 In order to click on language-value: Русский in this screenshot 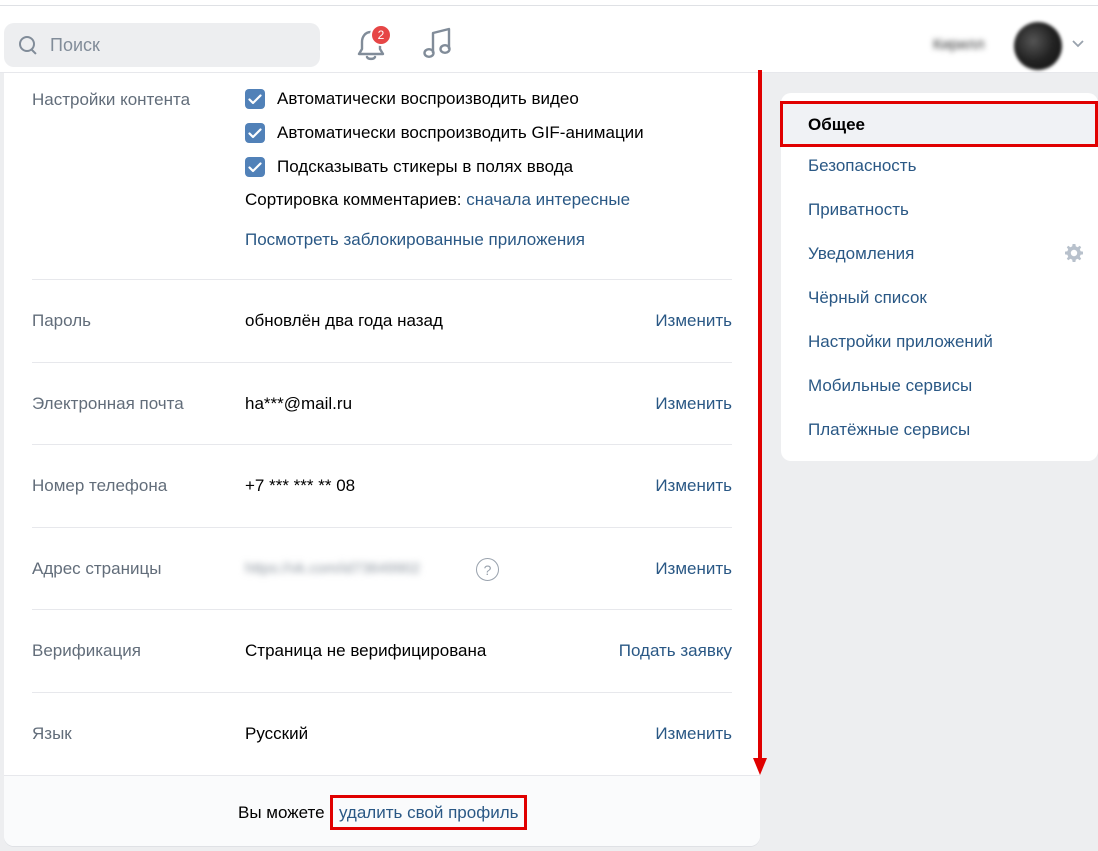, I will do `click(277, 733)`.